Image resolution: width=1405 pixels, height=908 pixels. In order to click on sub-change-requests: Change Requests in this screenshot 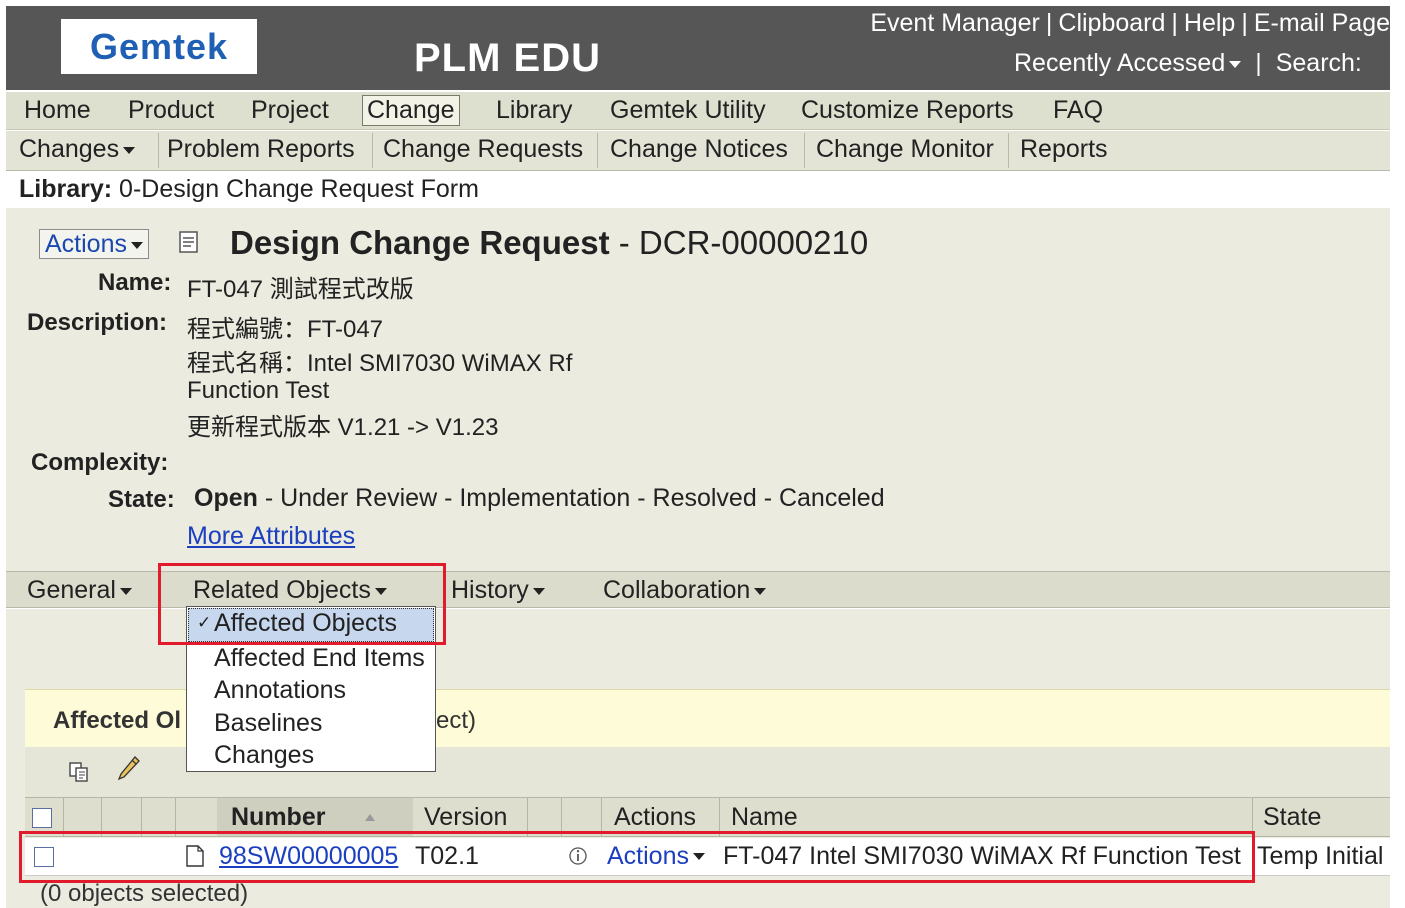, I will do `click(483, 149)`.